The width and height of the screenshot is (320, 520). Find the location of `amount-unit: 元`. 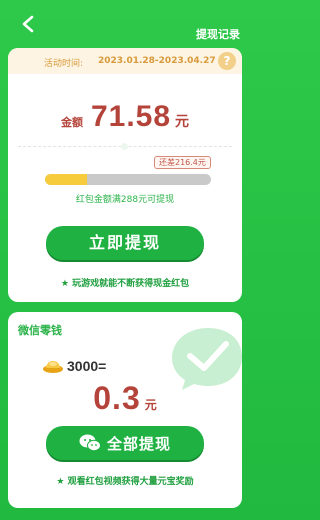

amount-unit: 元 is located at coordinates (182, 122).